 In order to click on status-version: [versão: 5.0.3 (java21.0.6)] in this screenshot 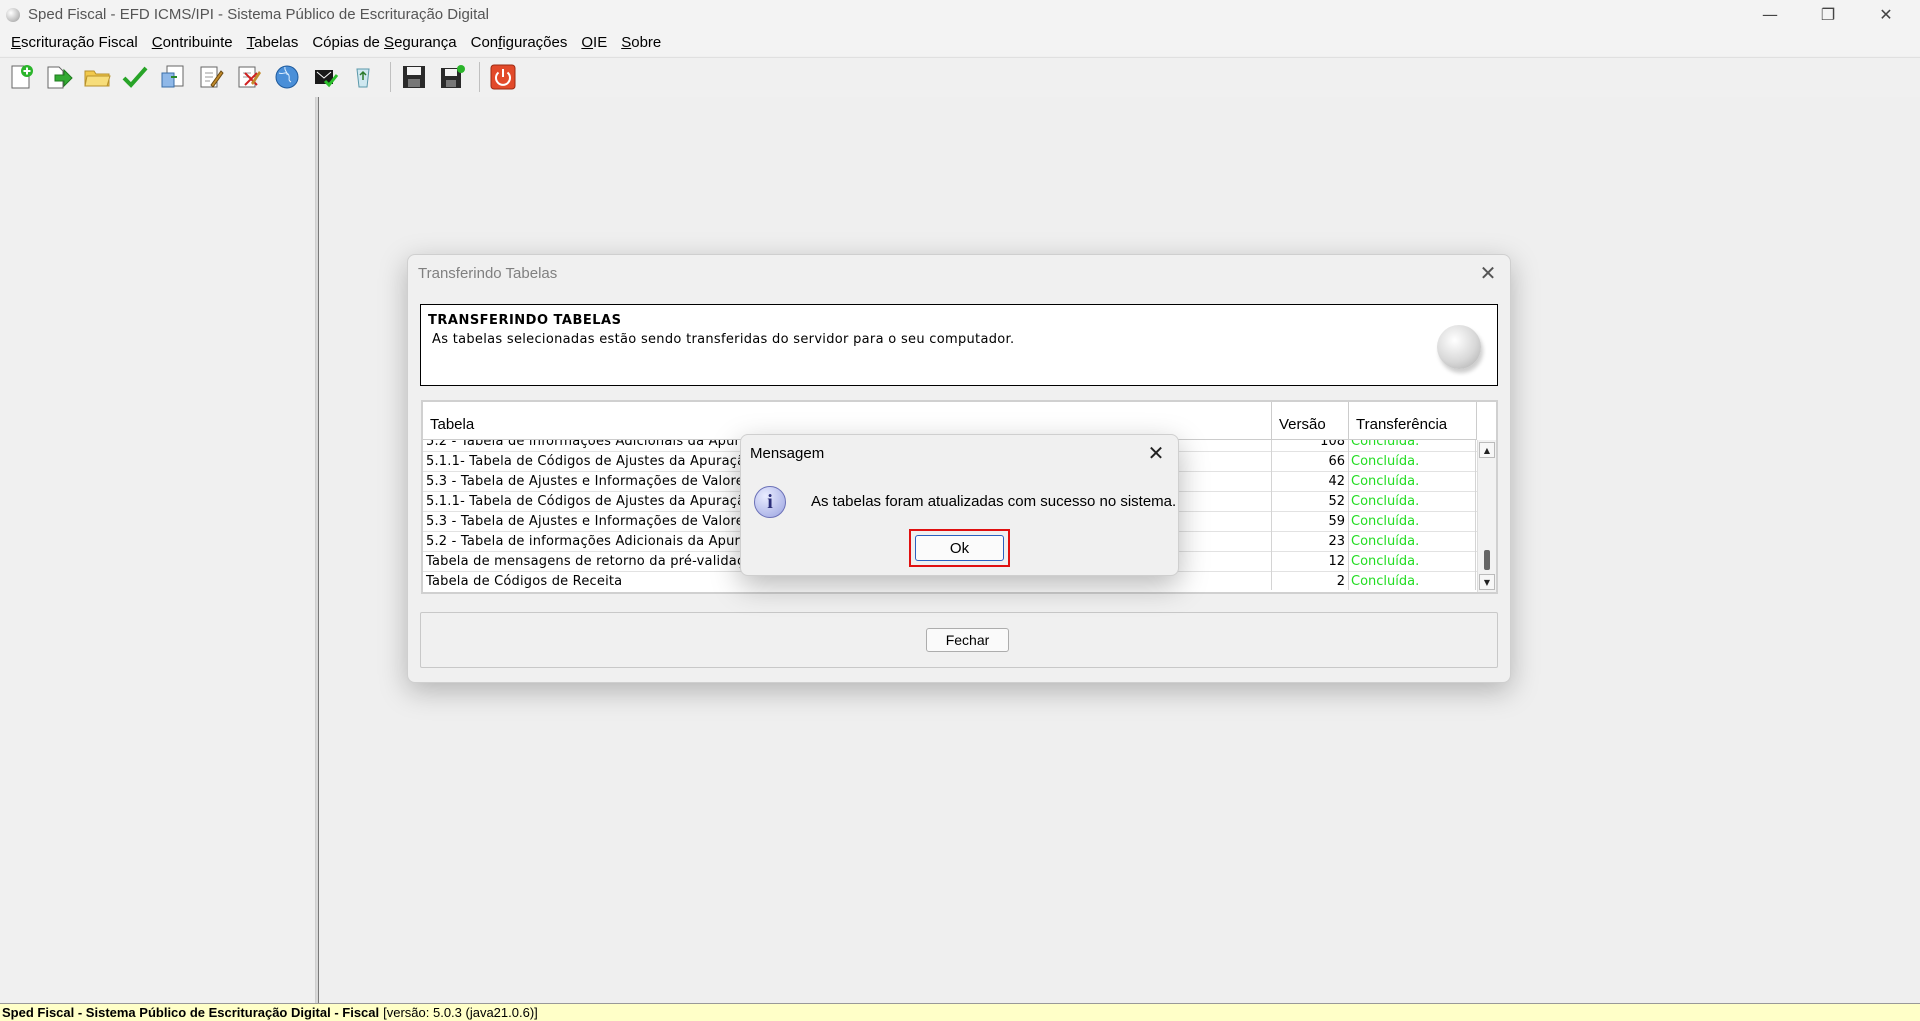, I will do `click(460, 1012)`.